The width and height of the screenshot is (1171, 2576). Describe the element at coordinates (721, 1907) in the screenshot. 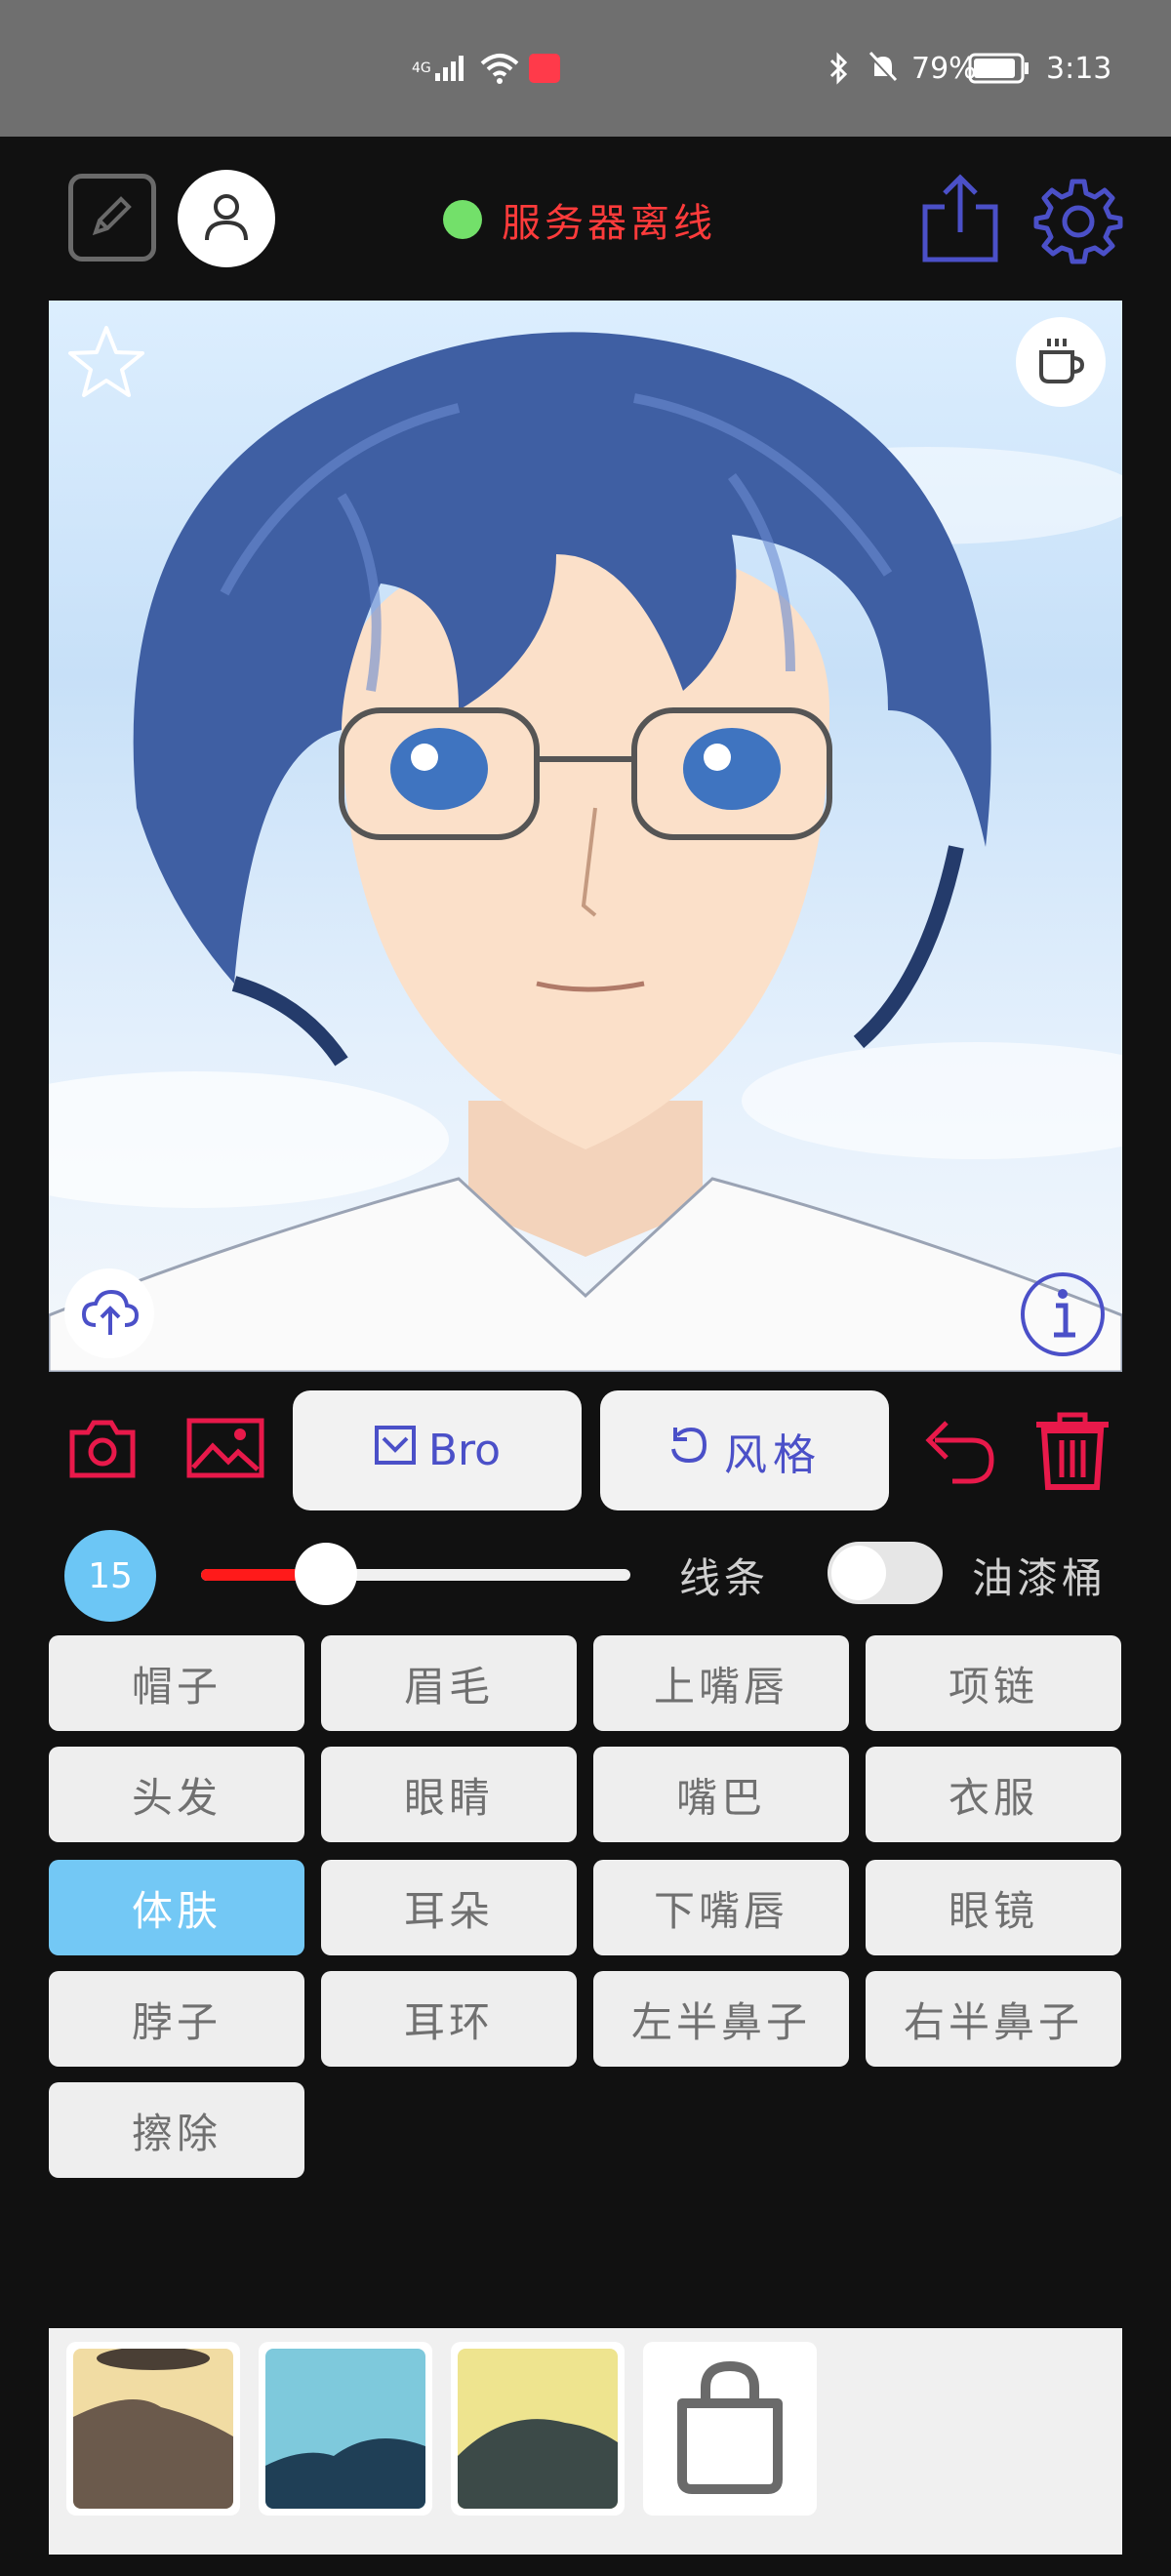

I see `part-button: 下嘴唇` at that location.